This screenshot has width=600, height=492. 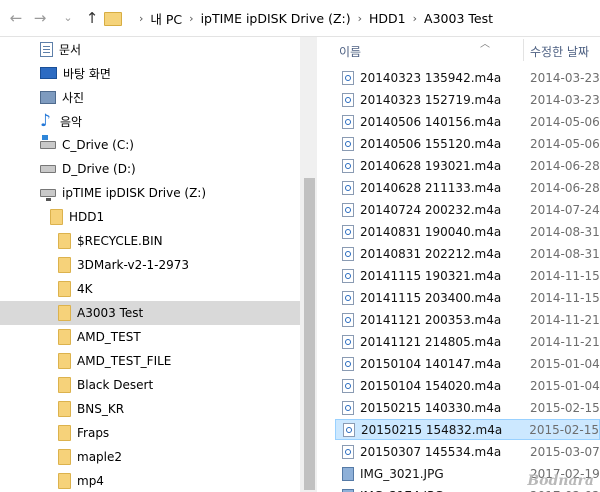 I want to click on nav-item: 바탕 화면, so click(x=150, y=73).